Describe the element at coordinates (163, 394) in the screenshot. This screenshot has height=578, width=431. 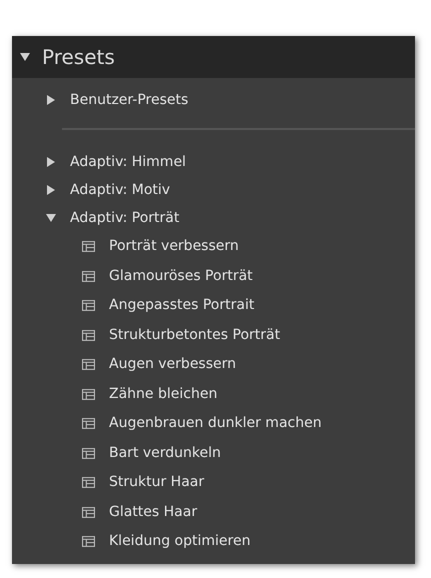
I see `preset-item: Zähne bleichen` at that location.